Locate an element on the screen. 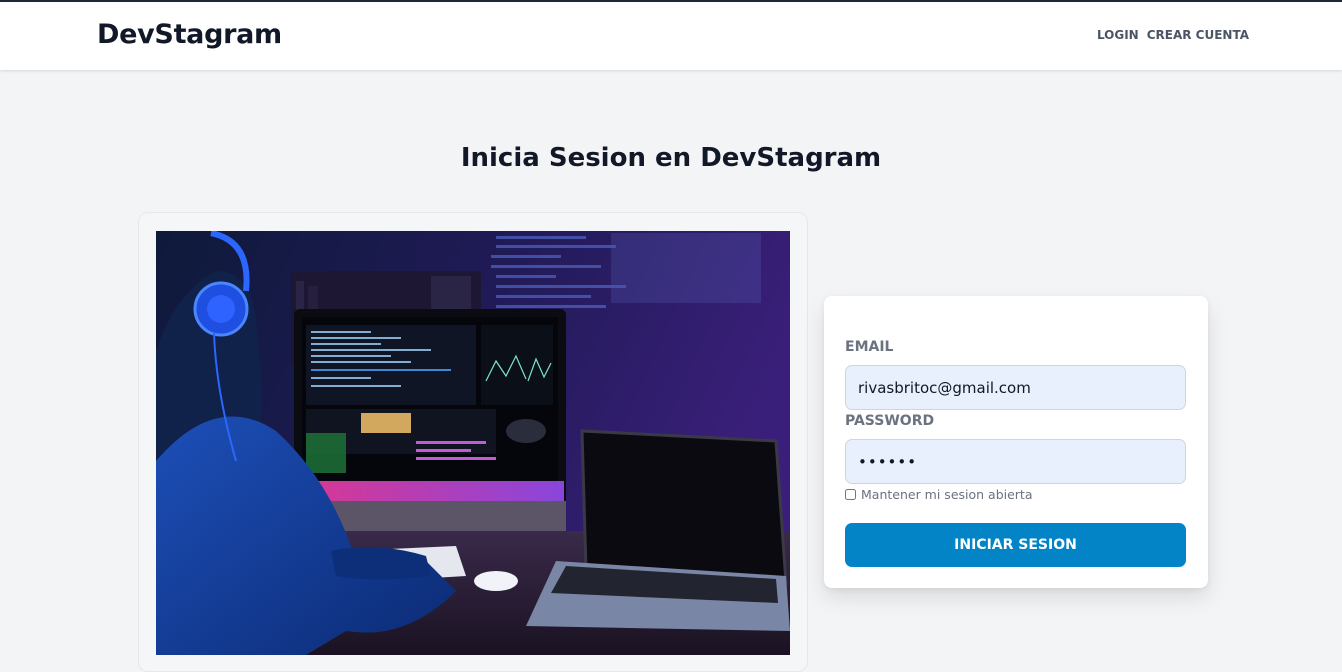 The width and height of the screenshot is (1342, 672). remember-row: Mantener mi sesion abierta is located at coordinates (939, 494).